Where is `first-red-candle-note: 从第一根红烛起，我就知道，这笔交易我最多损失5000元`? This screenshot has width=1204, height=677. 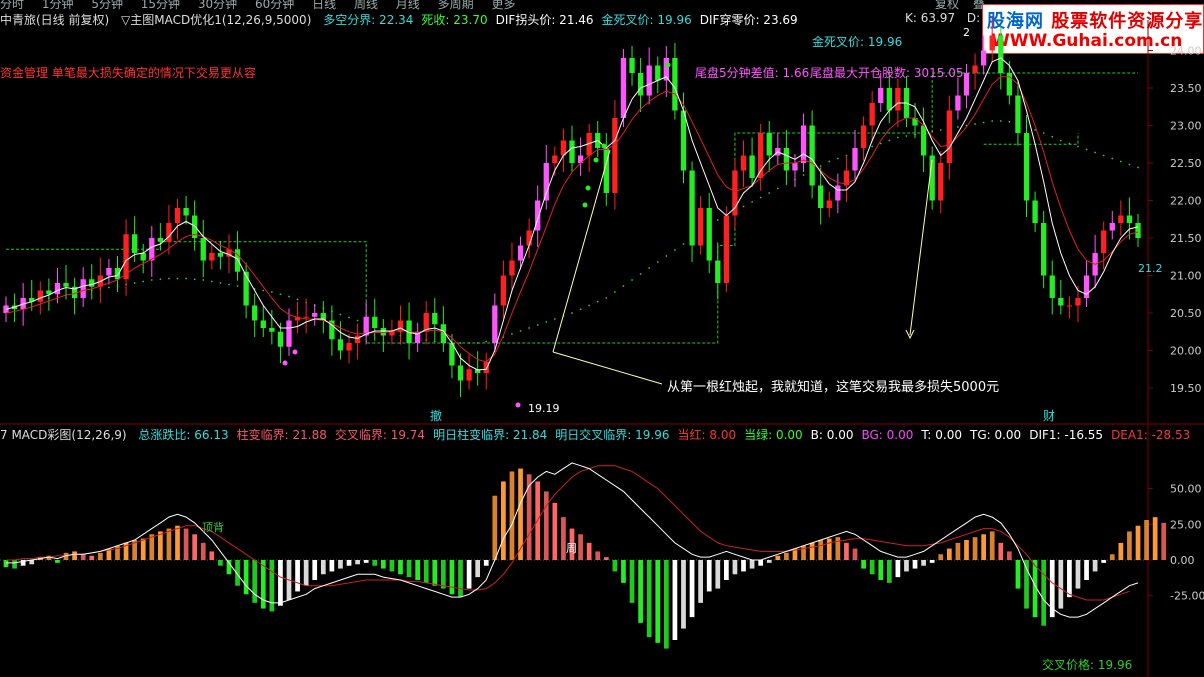 first-red-candle-note: 从第一根红烛起，我就知道，这笔交易我最多损失5000元 is located at coordinates (833, 387).